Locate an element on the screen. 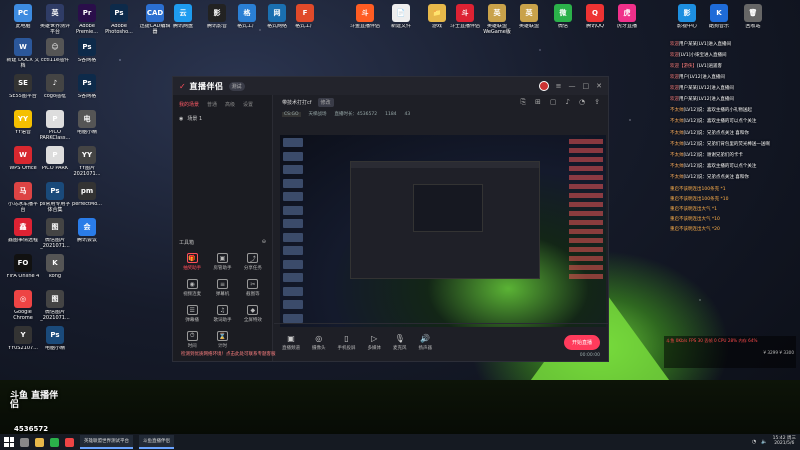  share-icon-2: ⇪ is located at coordinates (597, 102).